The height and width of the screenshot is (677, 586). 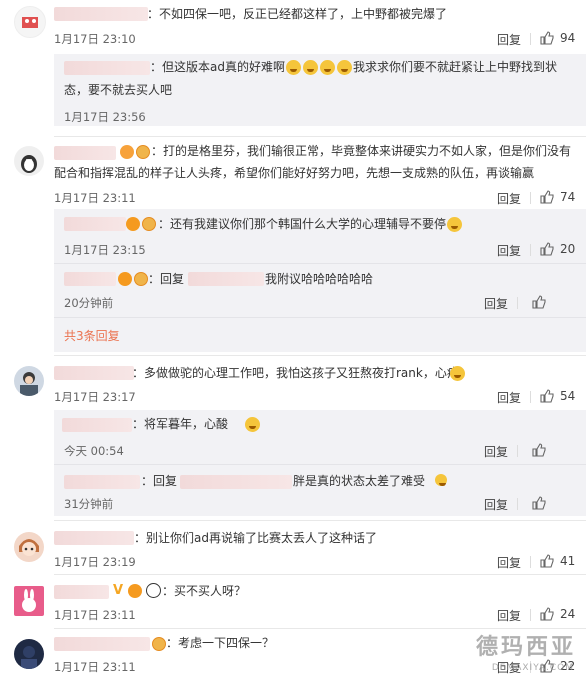 What do you see at coordinates (294, 173) in the screenshot?
I see `comment-text-line2: 配合和指挥混乱的样子让人头疼，希望你们能好好努力吧，先想一支成熟的队伍，再谈输赢` at bounding box center [294, 173].